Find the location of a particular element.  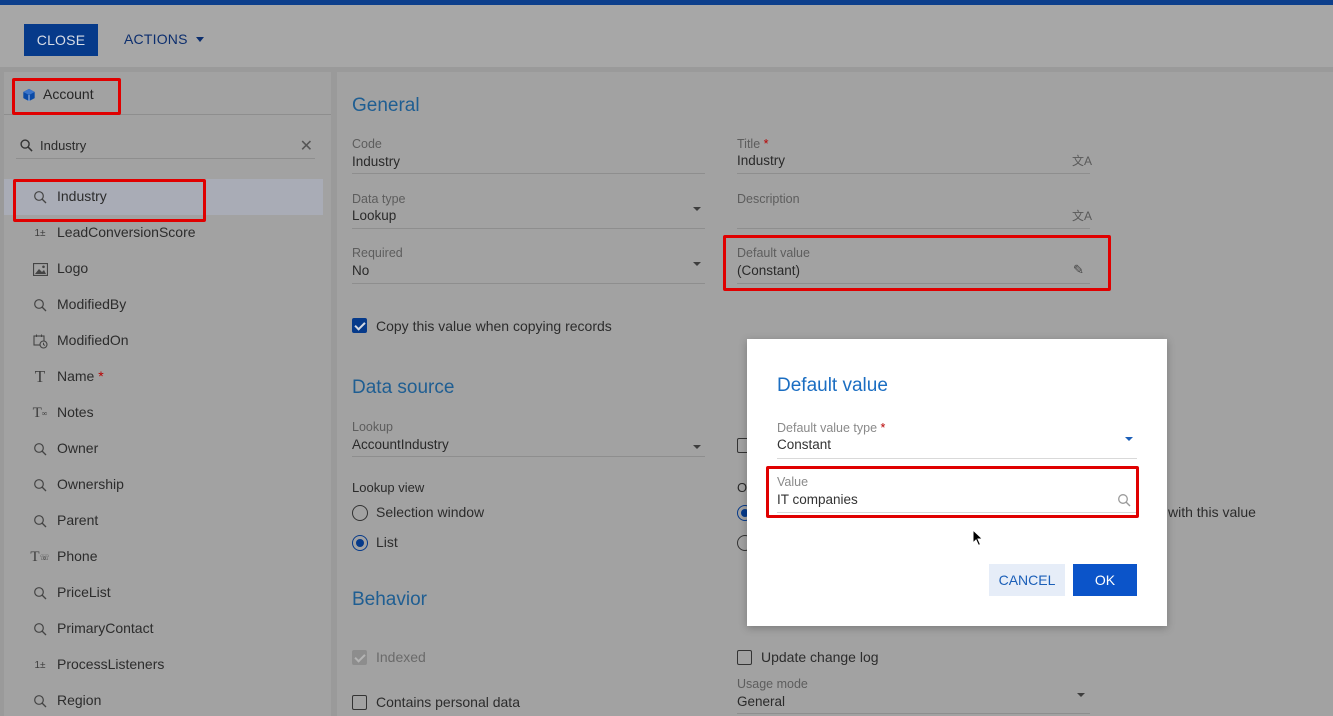

list-item: Owner is located at coordinates (167, 449).